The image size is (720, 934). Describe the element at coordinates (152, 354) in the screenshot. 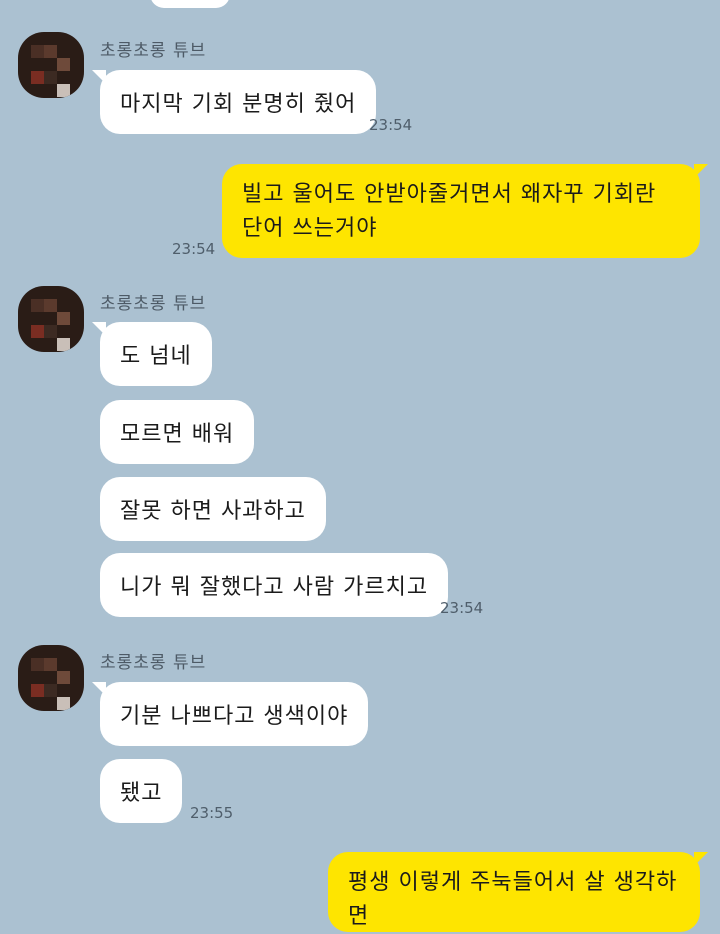

I see `message-bubble: 도 넘네` at that location.